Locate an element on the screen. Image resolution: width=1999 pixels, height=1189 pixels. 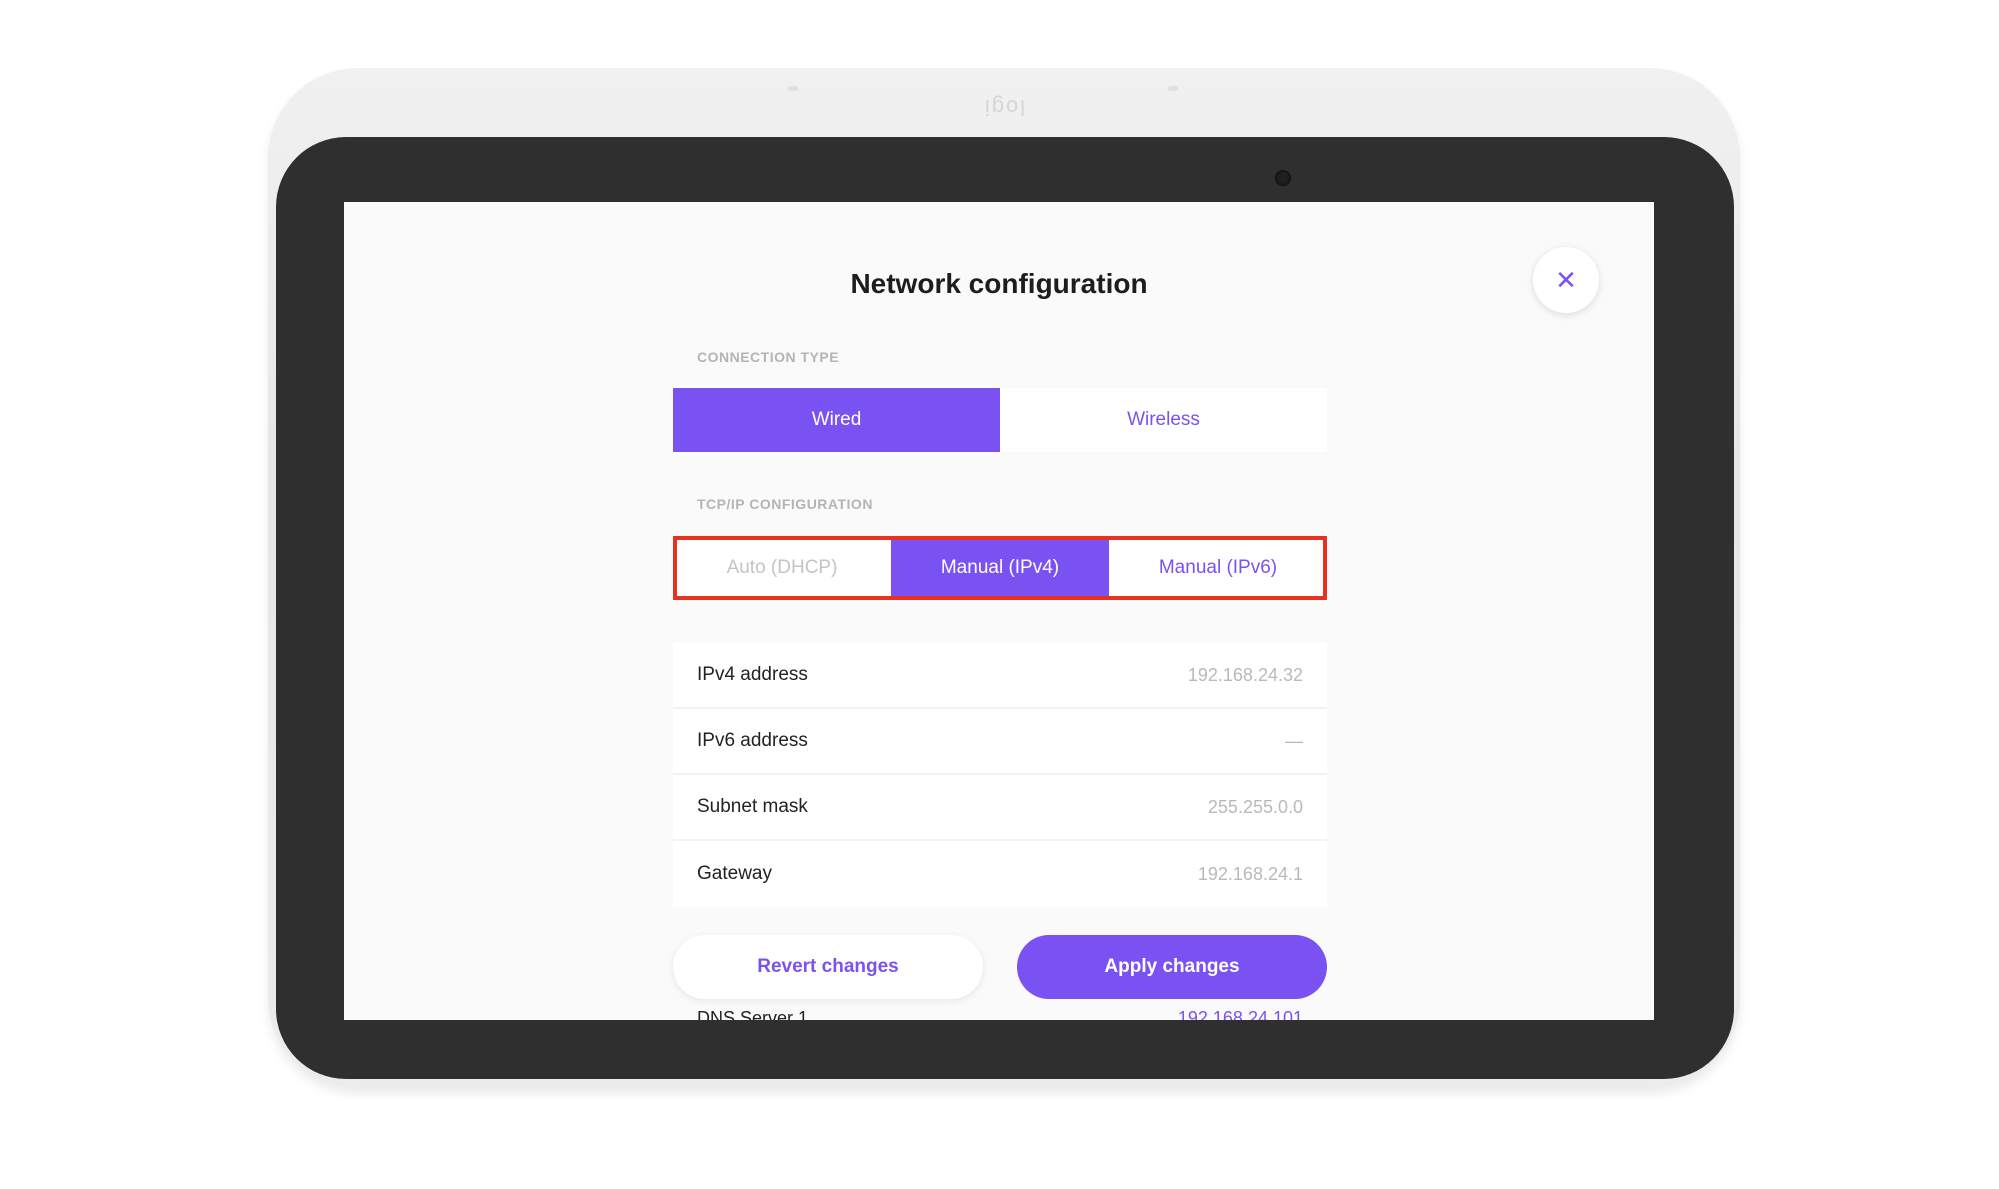
close-button: ✕ is located at coordinates (1566, 280).